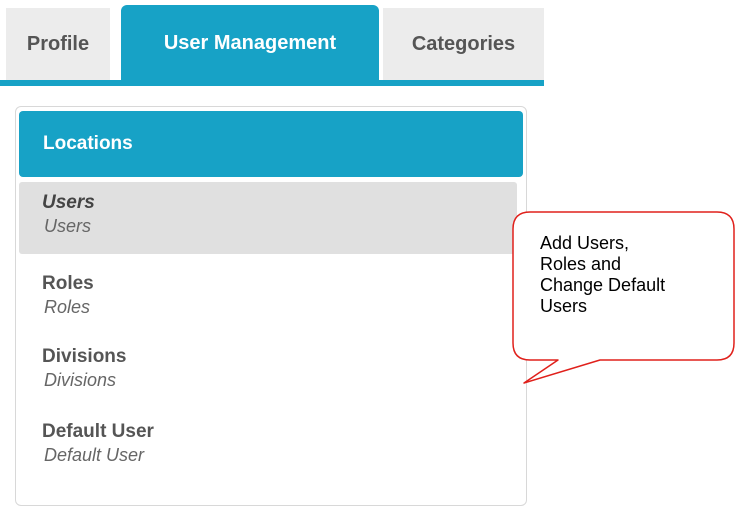 This screenshot has width=735, height=506. Describe the element at coordinates (84, 356) in the screenshot. I see `sidebar-item-title: Divisions` at that location.